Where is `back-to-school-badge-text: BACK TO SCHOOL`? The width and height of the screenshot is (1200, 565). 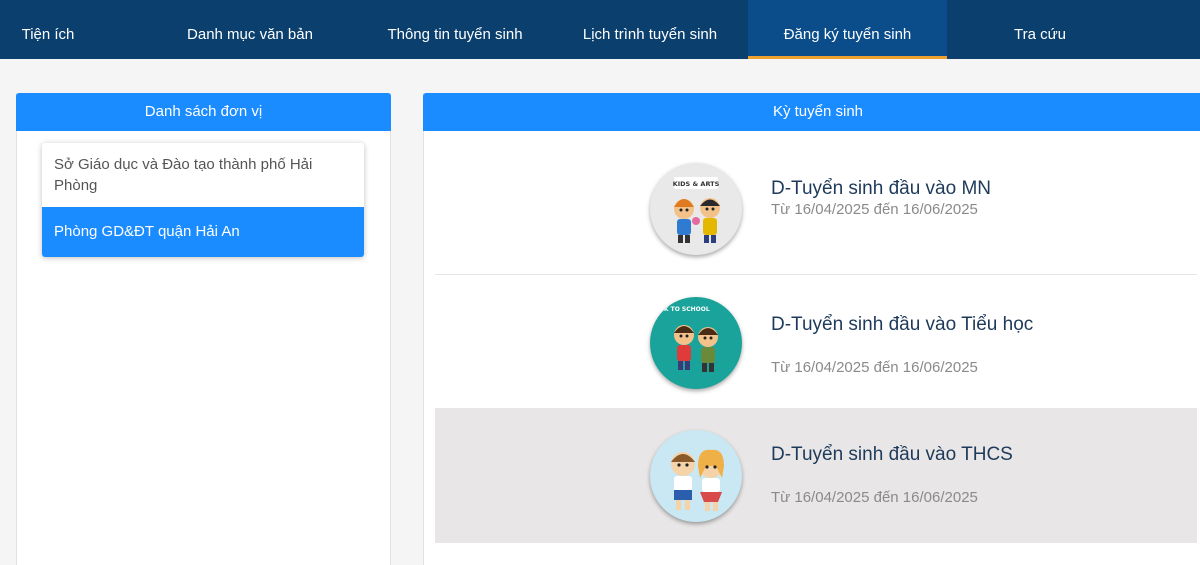
back-to-school-badge-text: BACK TO SCHOOL is located at coordinates (680, 309).